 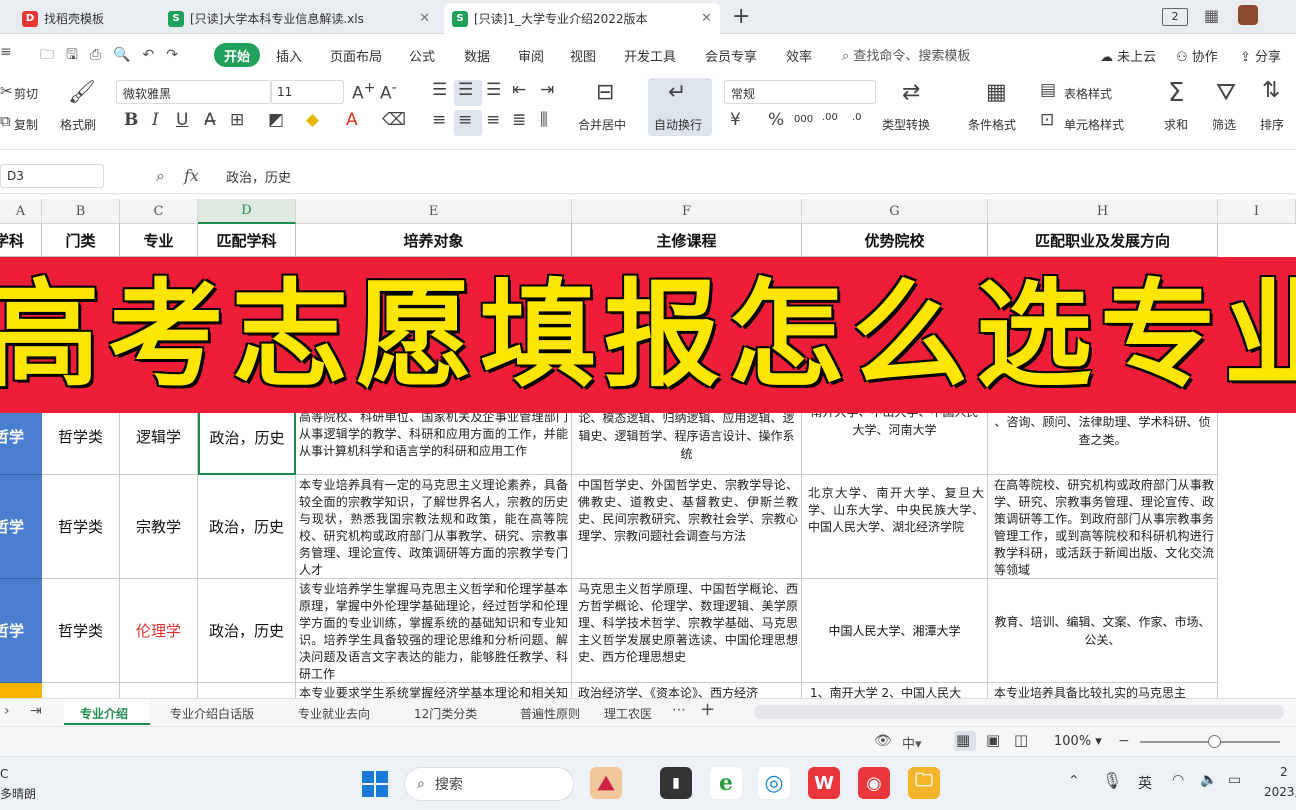 What do you see at coordinates (6, 91) in the screenshot?
I see `scissors-icon: ✂` at bounding box center [6, 91].